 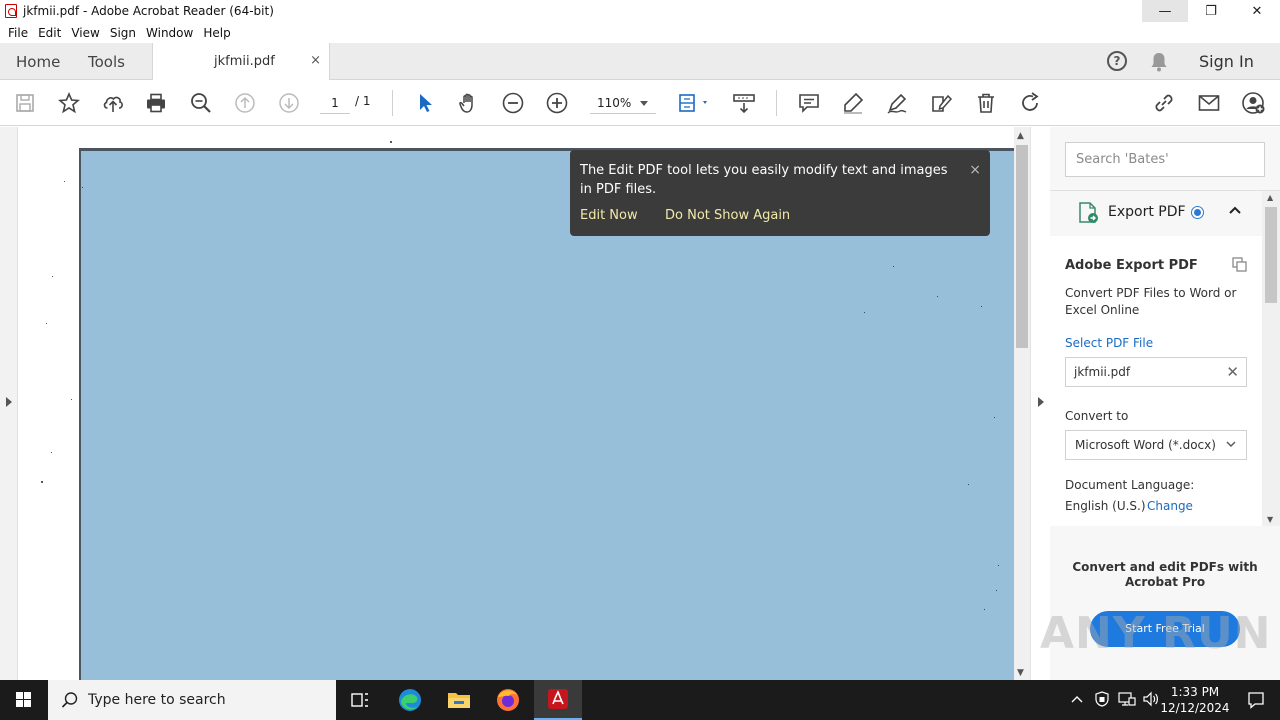 What do you see at coordinates (1209, 103) in the screenshot?
I see `email-icon` at bounding box center [1209, 103].